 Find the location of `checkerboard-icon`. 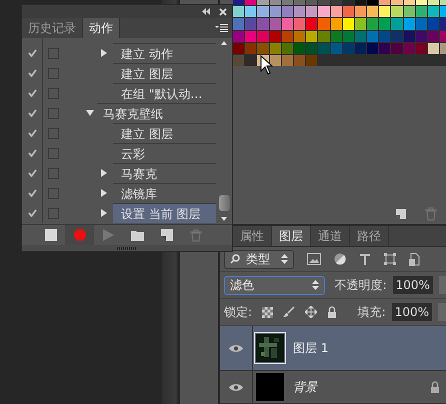

checkerboard-icon is located at coordinates (268, 312).